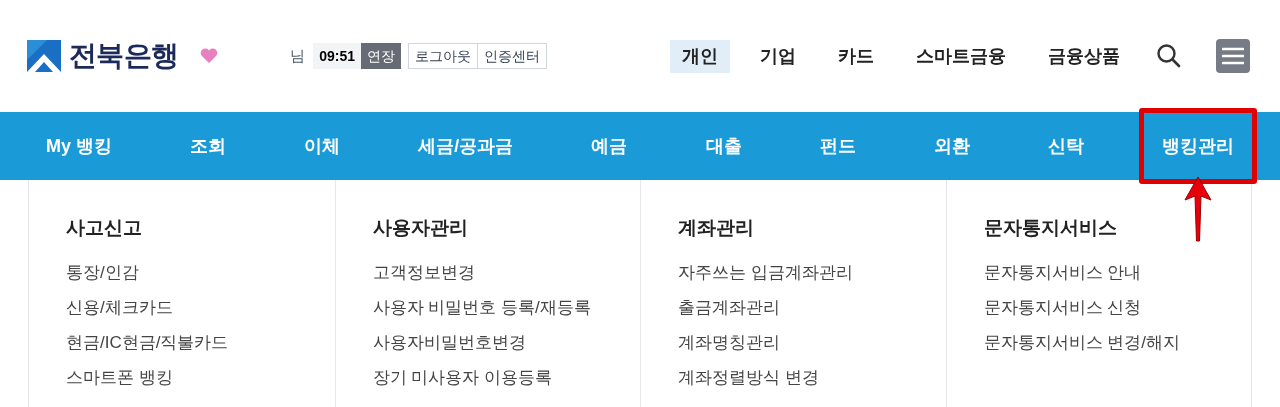 The width and height of the screenshot is (1280, 407). What do you see at coordinates (104, 228) in the screenshot?
I see `menu-heading: 사고신고` at bounding box center [104, 228].